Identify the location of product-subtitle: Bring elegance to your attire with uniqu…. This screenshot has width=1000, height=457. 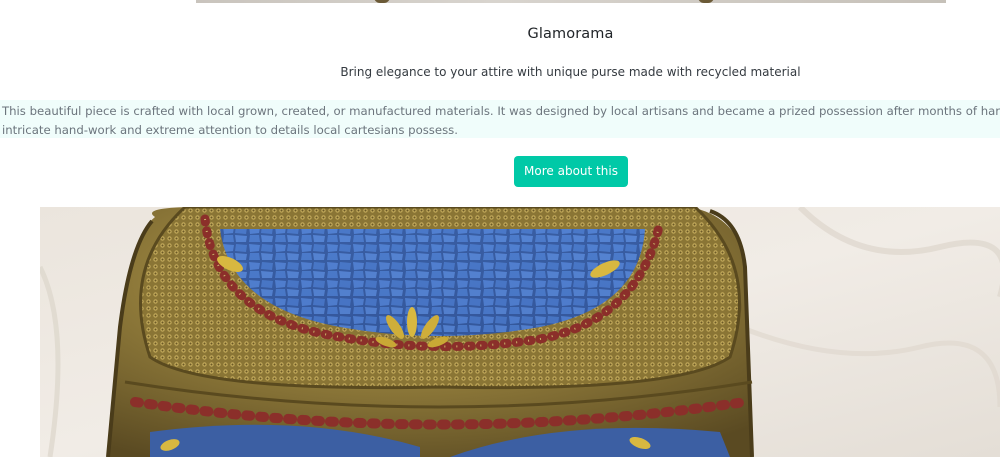
(570, 72).